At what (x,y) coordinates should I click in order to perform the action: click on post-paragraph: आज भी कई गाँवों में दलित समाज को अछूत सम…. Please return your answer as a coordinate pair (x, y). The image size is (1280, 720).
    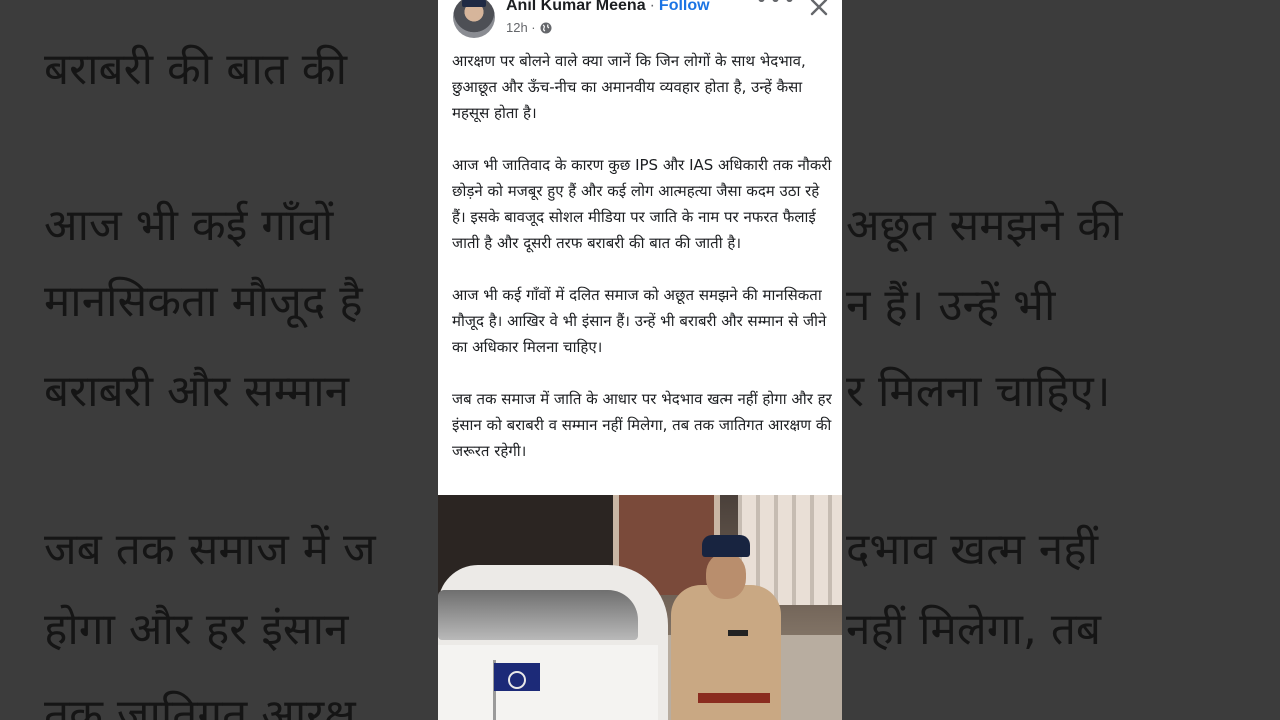
    Looking at the image, I should click on (639, 321).